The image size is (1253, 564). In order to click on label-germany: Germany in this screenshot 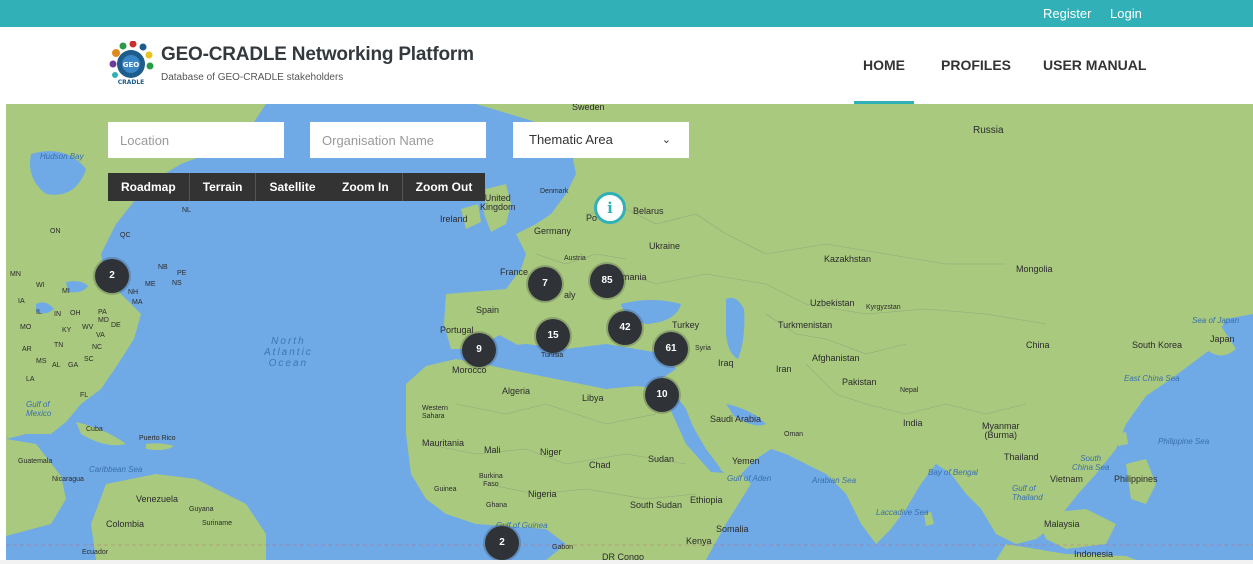, I will do `click(553, 231)`.